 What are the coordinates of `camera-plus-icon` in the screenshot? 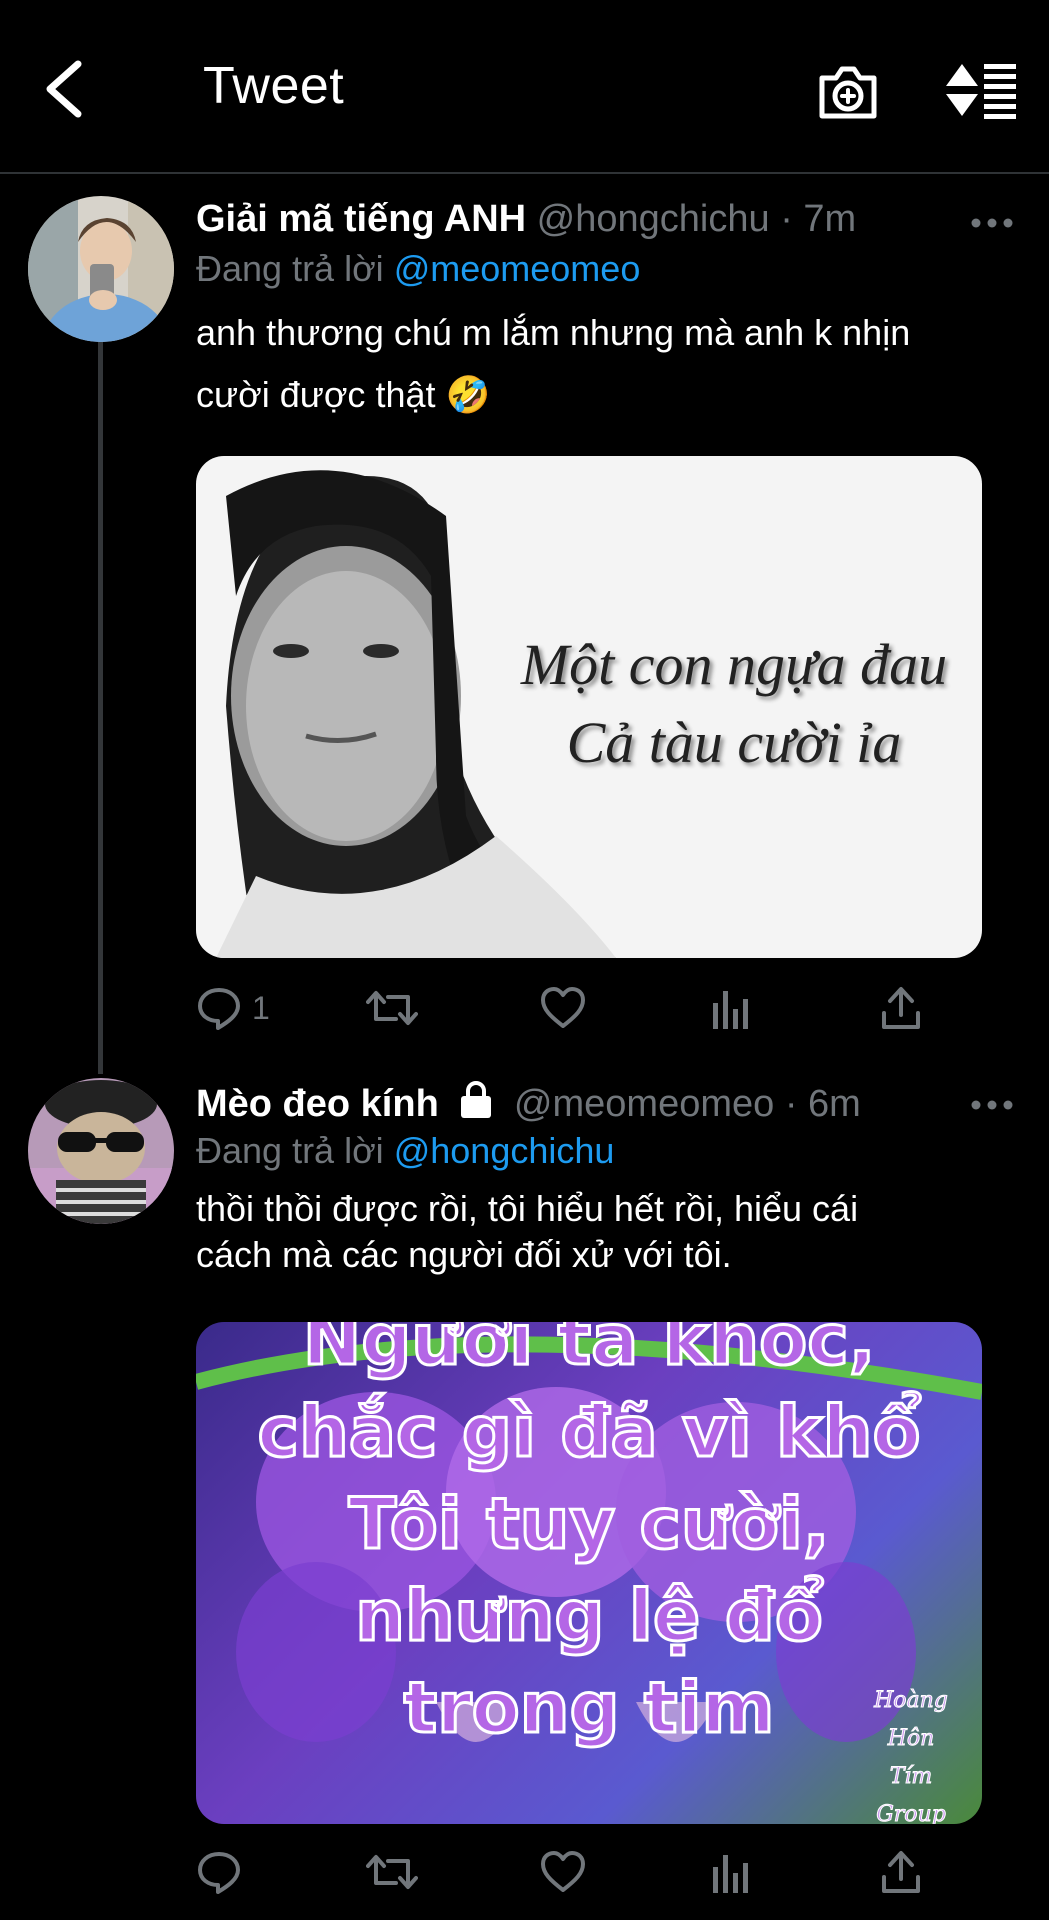 It's located at (848, 92).